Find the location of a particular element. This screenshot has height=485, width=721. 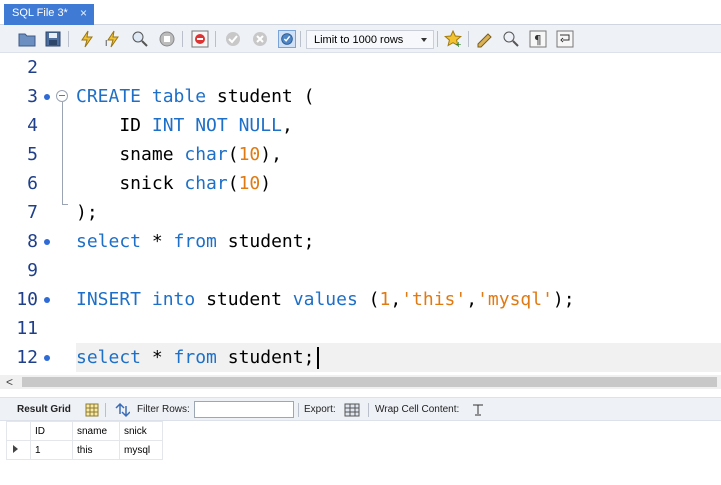

line-number: 4 is located at coordinates (32, 125).